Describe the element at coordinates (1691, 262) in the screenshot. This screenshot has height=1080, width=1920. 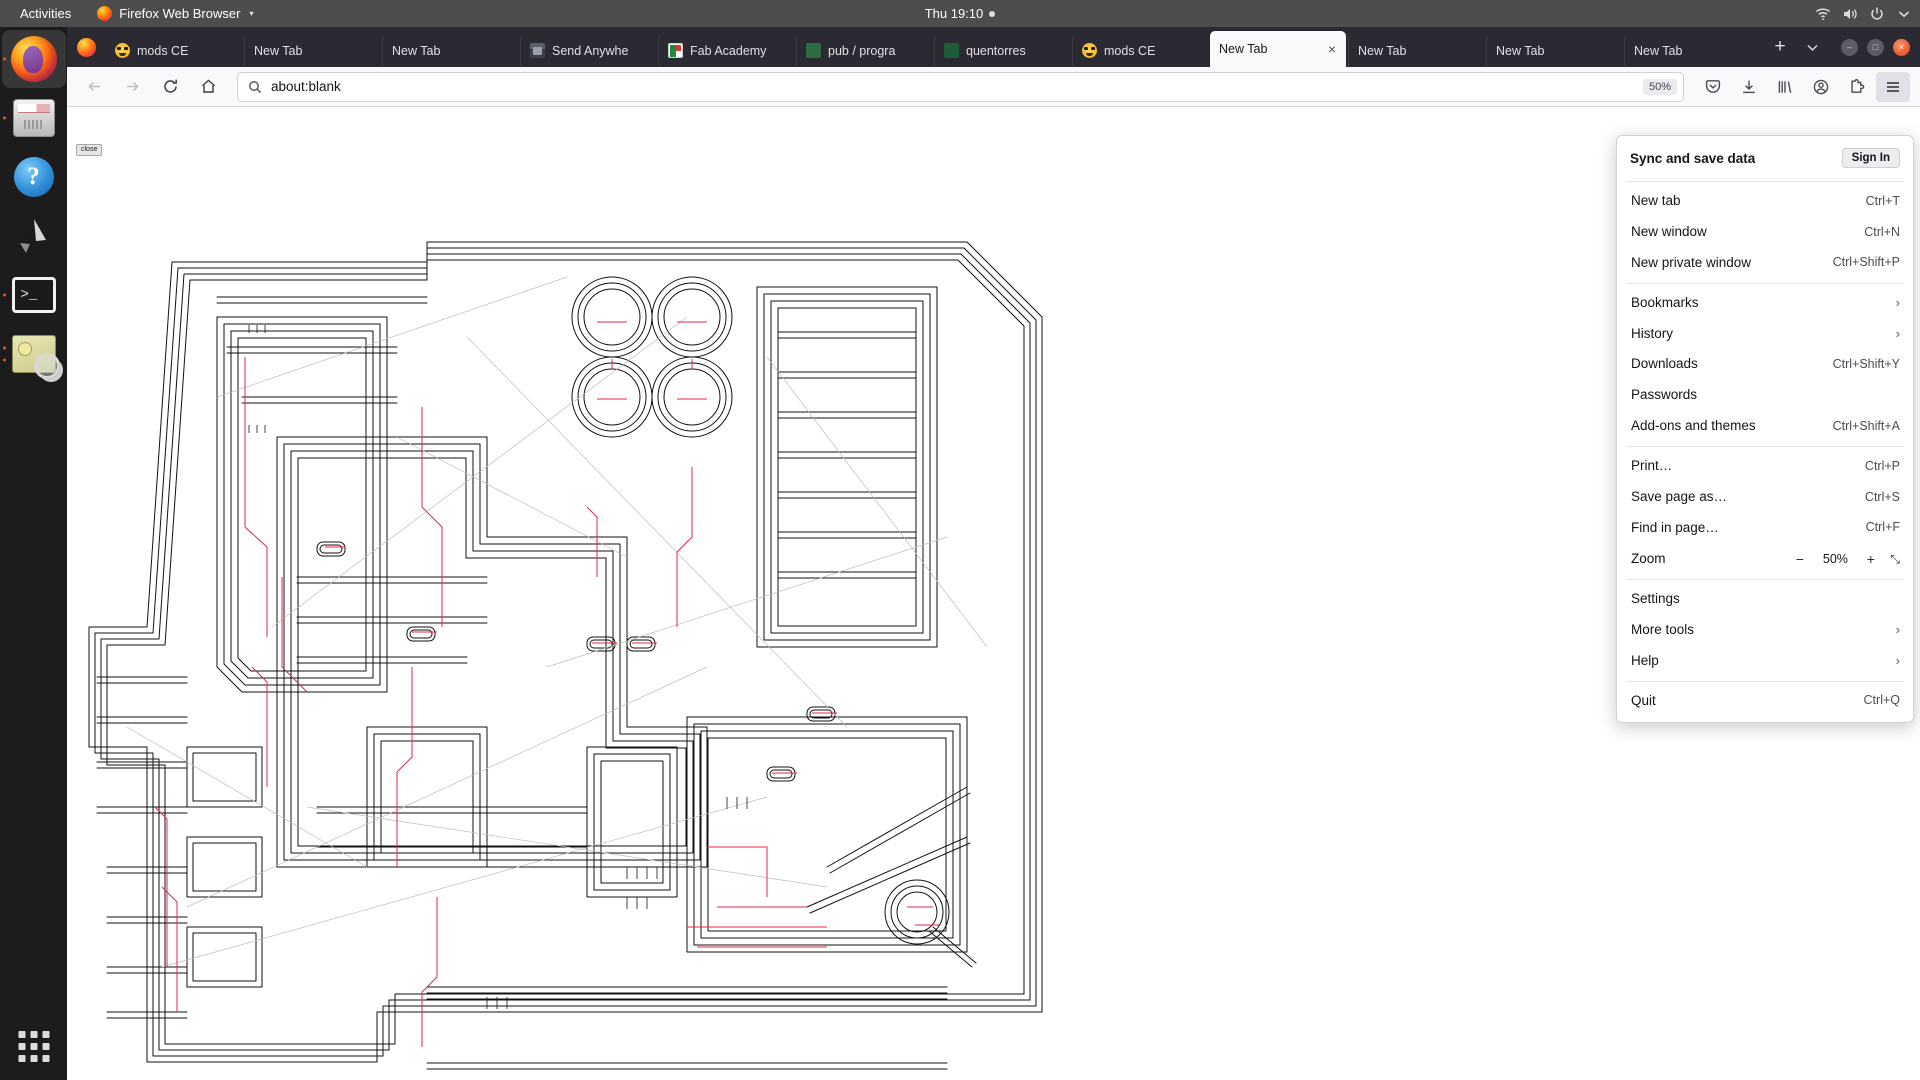
I see `menu-item-label: New private window` at that location.